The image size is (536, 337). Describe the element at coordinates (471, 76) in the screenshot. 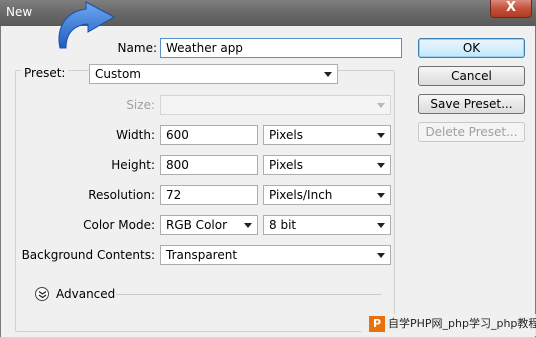

I see `cancel-button: Cancel` at that location.